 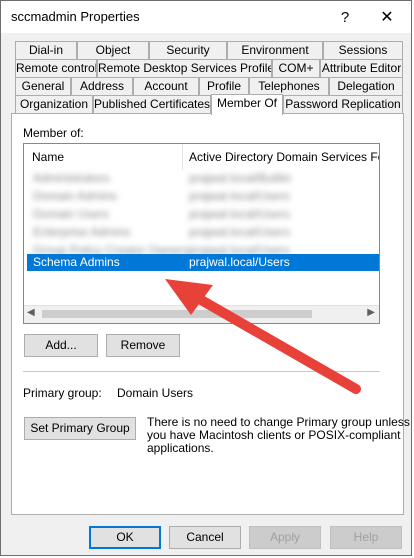 What do you see at coordinates (166, 86) in the screenshot?
I see `tab-account: Account` at bounding box center [166, 86].